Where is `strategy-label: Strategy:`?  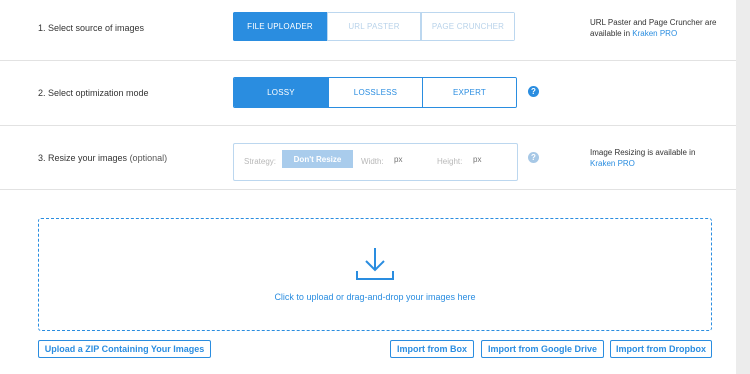
strategy-label: Strategy: is located at coordinates (260, 161).